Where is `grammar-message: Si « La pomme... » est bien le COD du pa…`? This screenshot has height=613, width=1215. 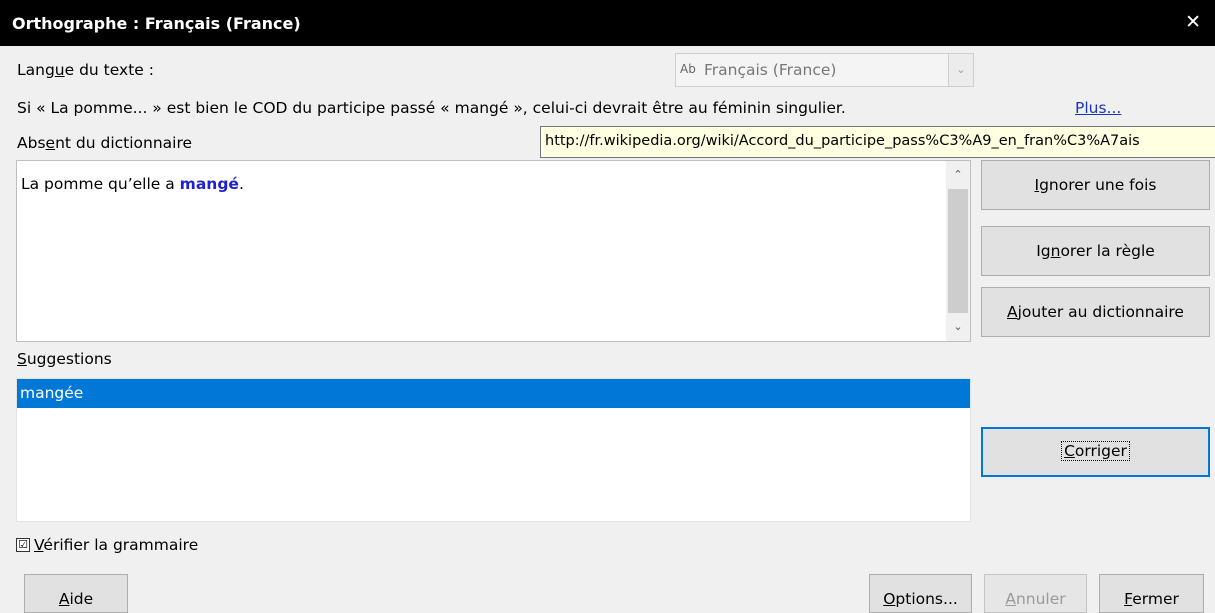
grammar-message: Si « La pomme... » est bien le COD du pa… is located at coordinates (431, 108).